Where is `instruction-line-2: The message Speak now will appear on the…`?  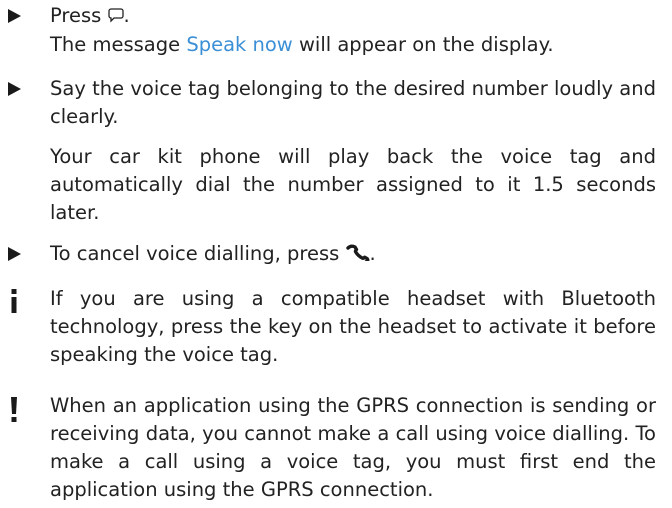 instruction-line-2: The message Speak now will appear on the… is located at coordinates (353, 45).